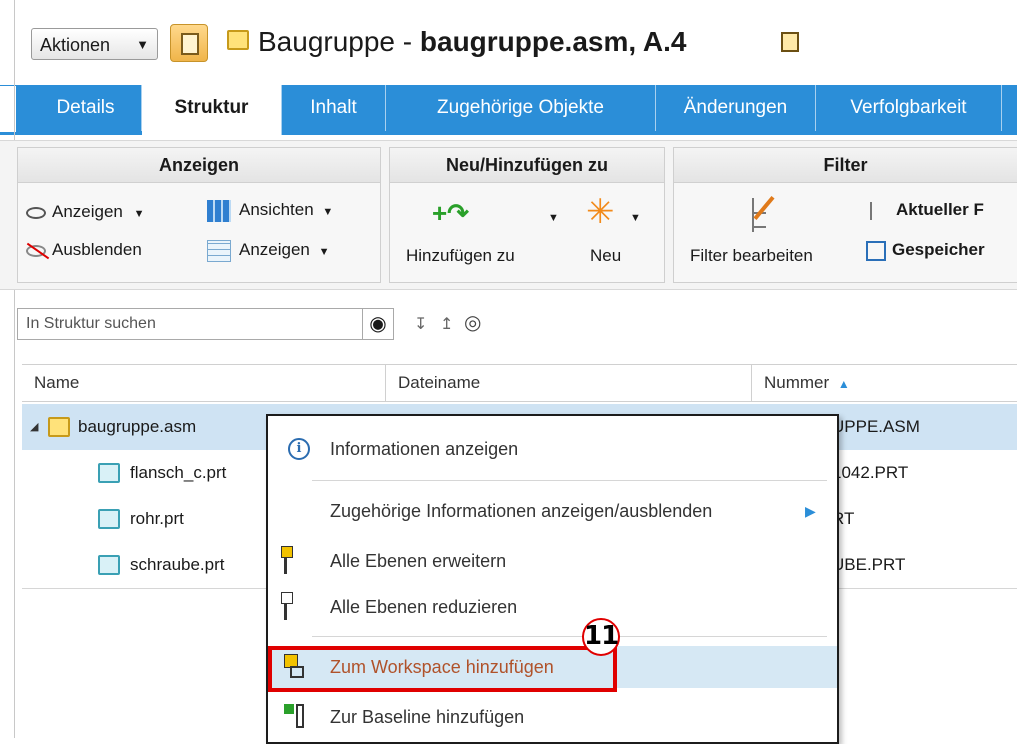 The width and height of the screenshot is (1017, 744). What do you see at coordinates (552, 717) in the screenshot?
I see `menu-item-zur-baseline-hinzufuegen: Zur Baseline hinzufügen` at bounding box center [552, 717].